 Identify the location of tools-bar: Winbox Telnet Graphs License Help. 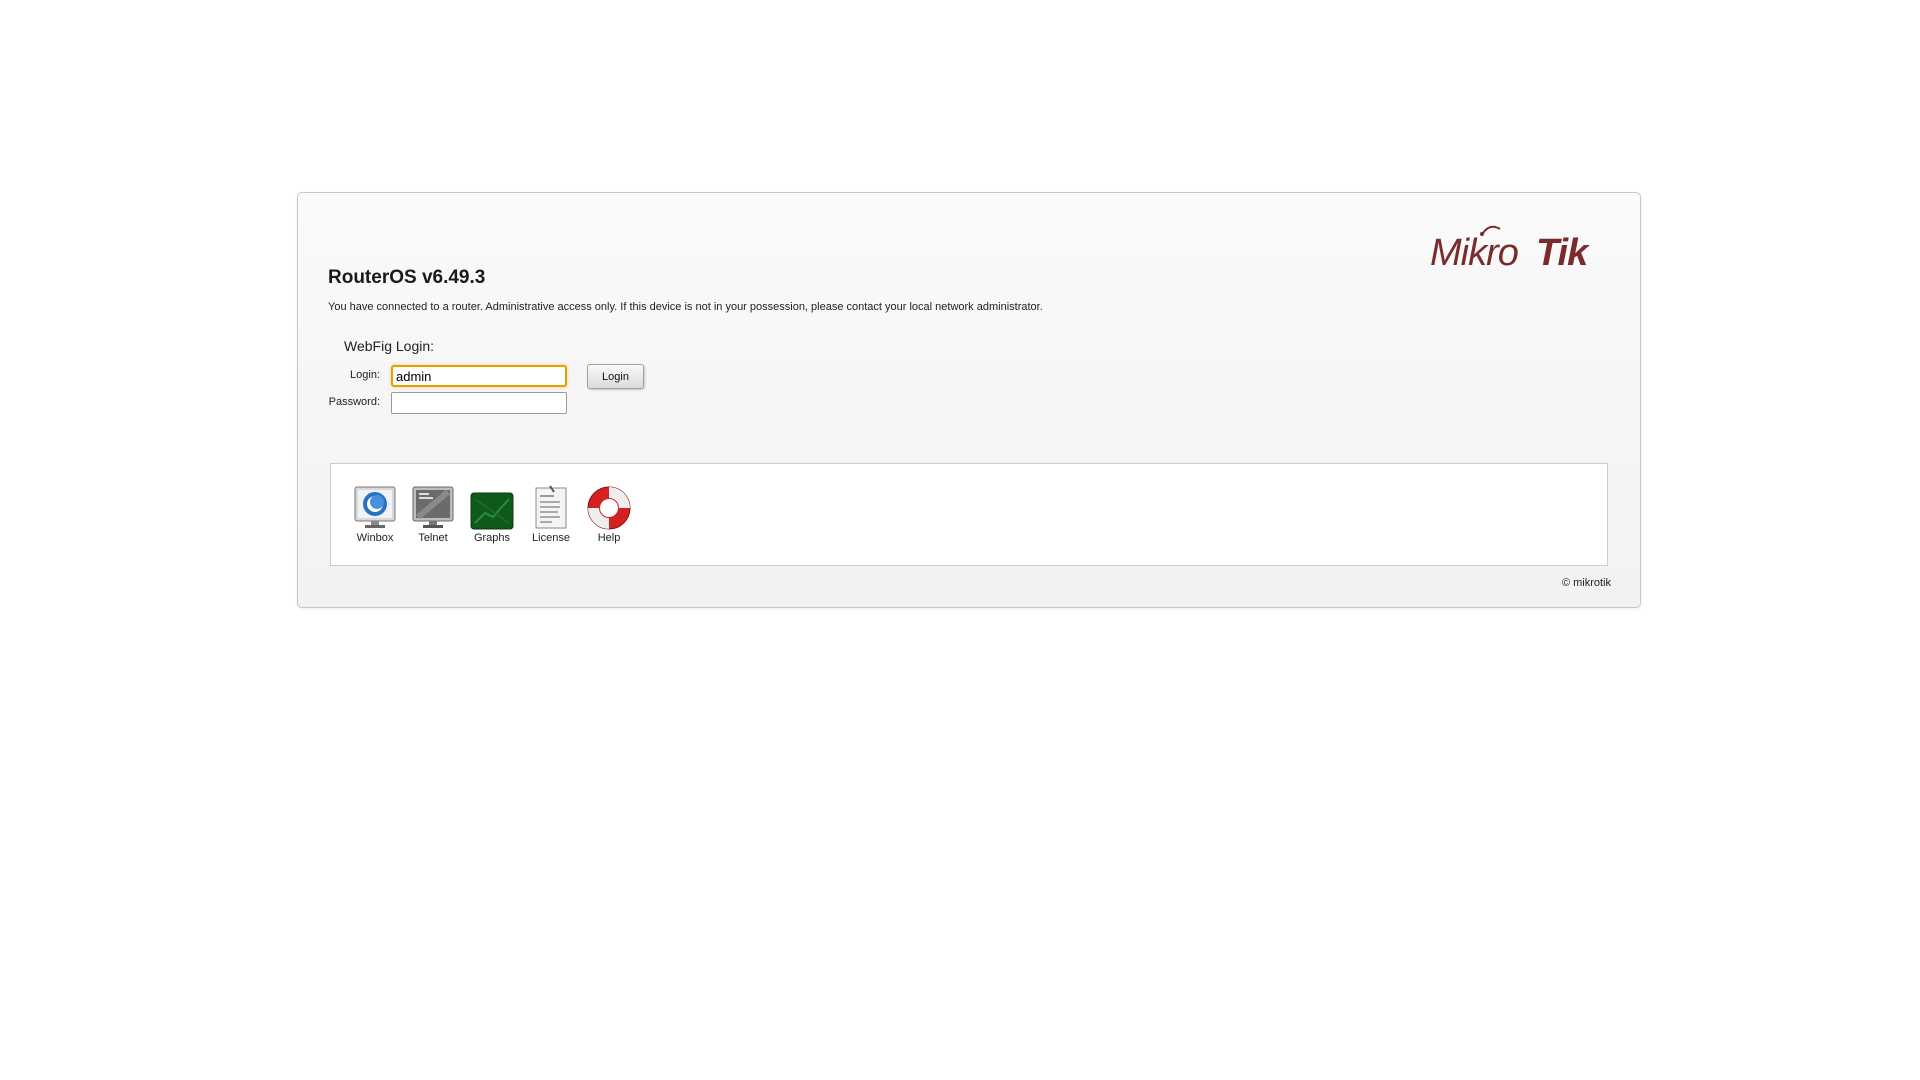
(969, 514).